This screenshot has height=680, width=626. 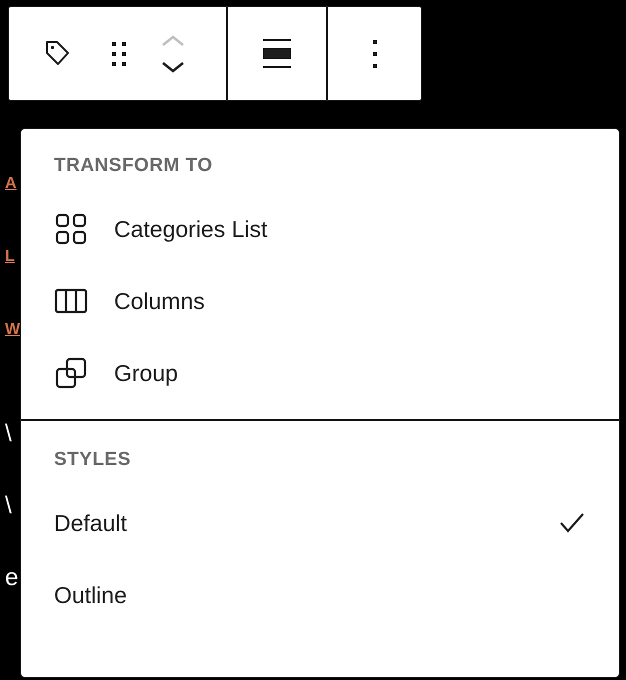 What do you see at coordinates (320, 523) in the screenshot?
I see `menu-item: Default` at bounding box center [320, 523].